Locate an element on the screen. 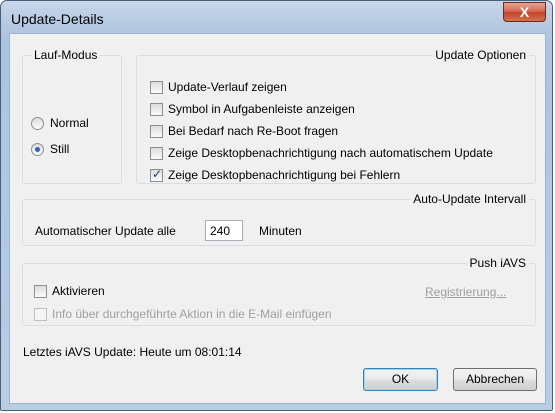 This screenshot has width=555, height=413. lauf-modus-group: Lauf-Modus Normal Still is located at coordinates (72, 116).